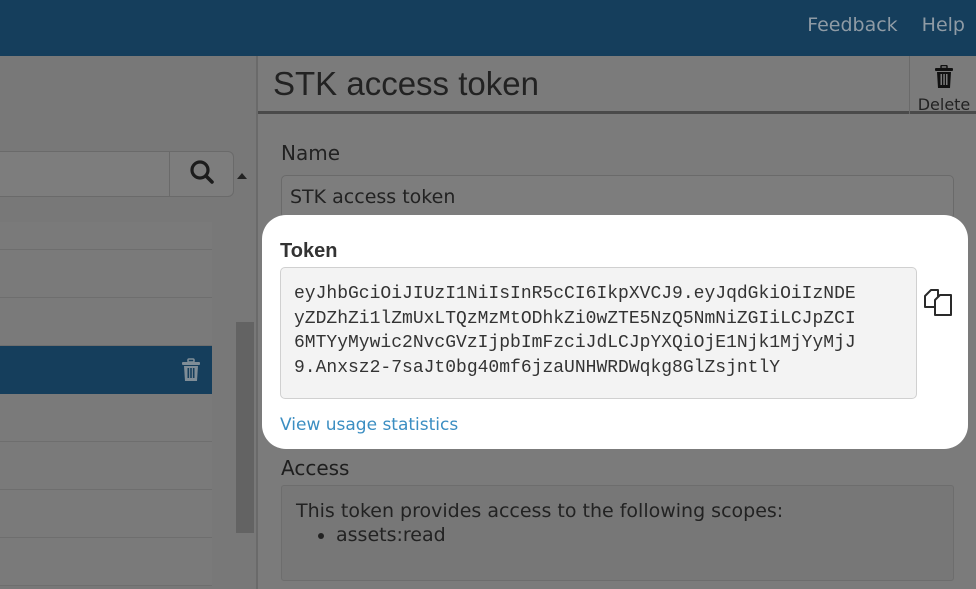 The height and width of the screenshot is (589, 976). Describe the element at coordinates (852, 25) in the screenshot. I see `feedback-link: Feedback` at that location.